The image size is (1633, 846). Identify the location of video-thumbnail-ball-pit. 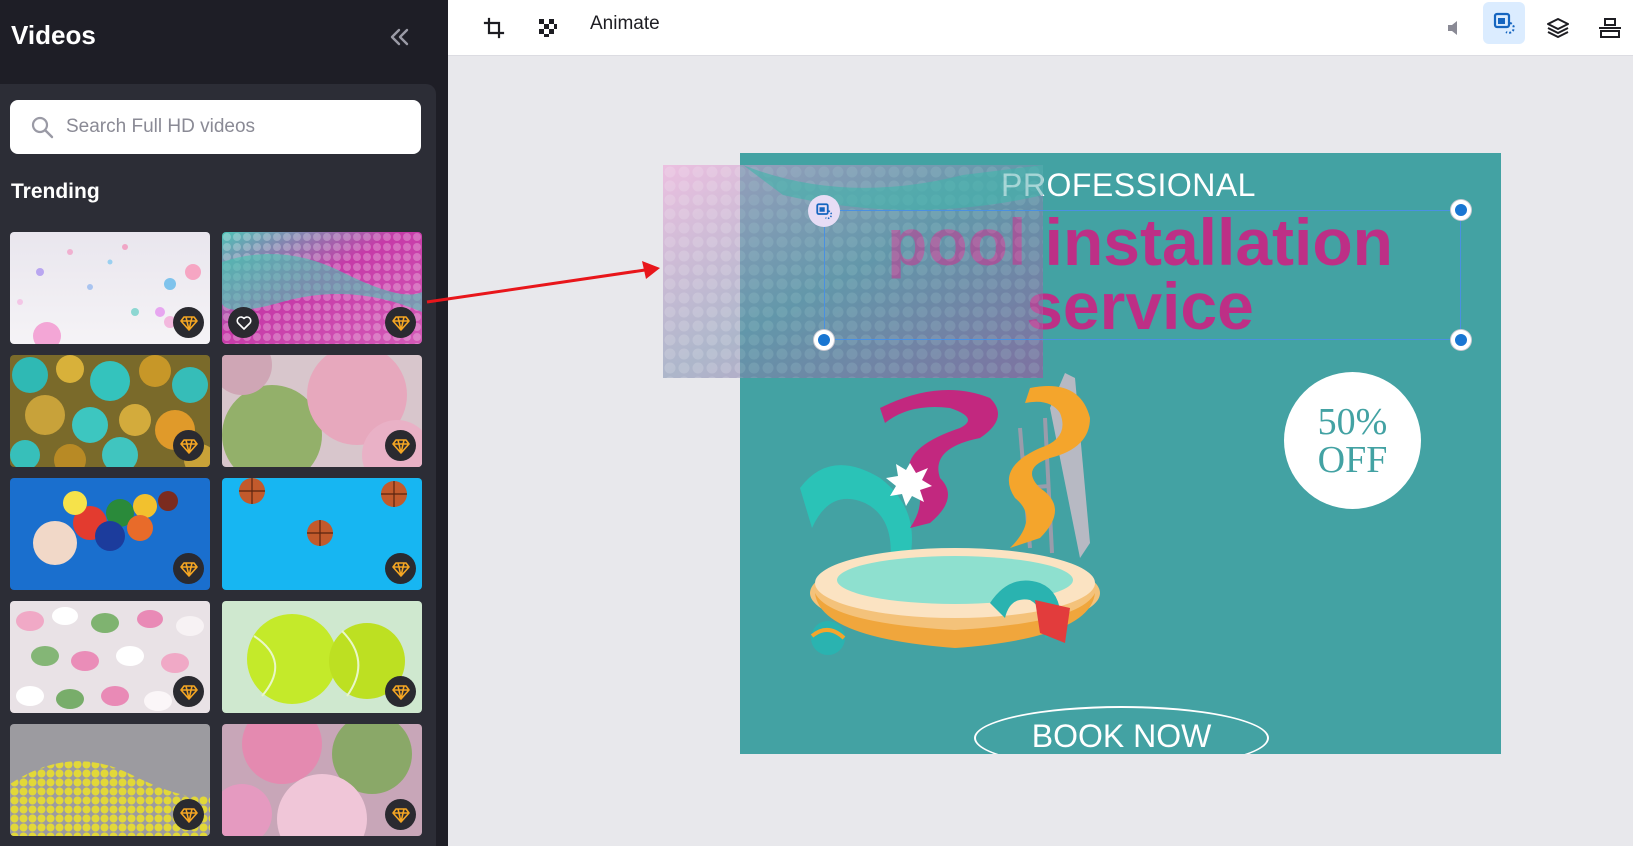
(322, 288).